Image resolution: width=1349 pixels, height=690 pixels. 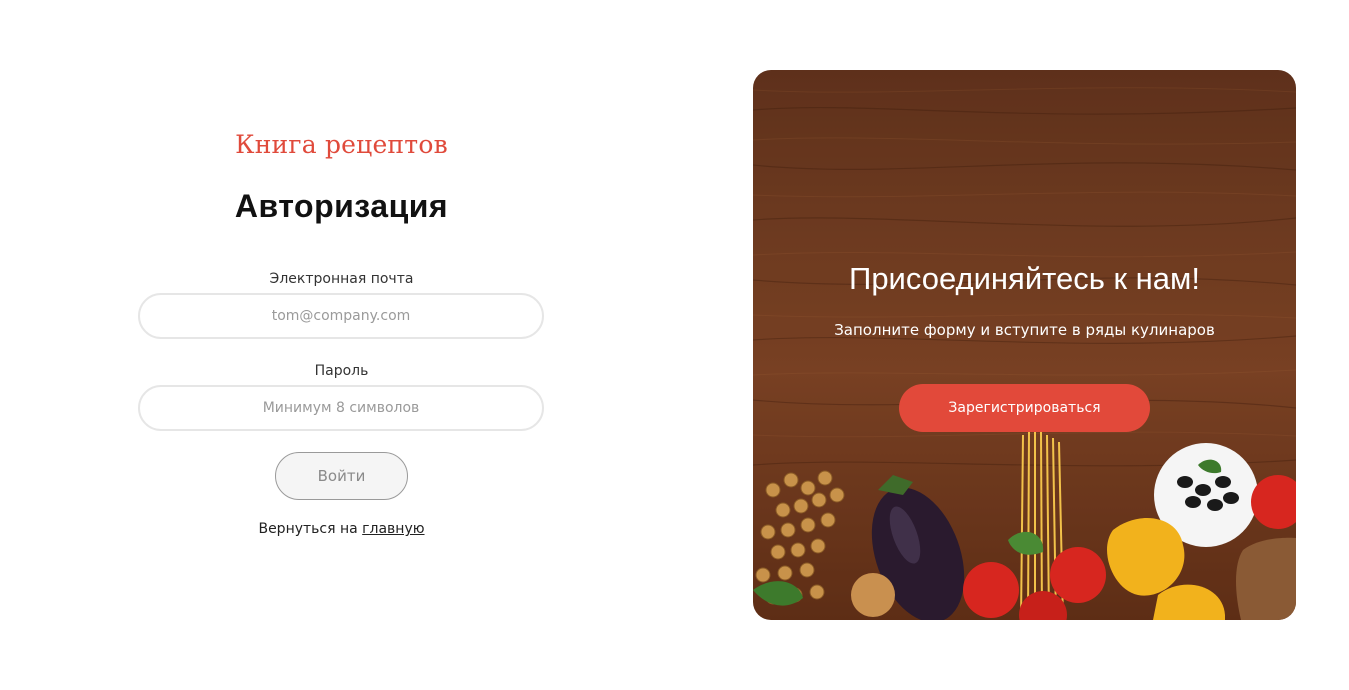 I want to click on email-field, so click(x=341, y=316).